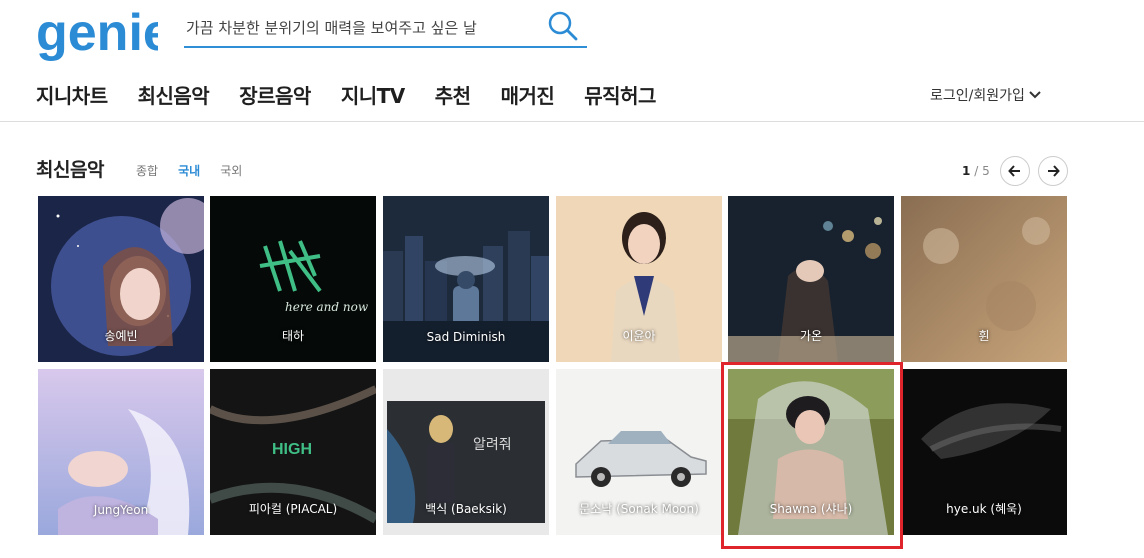  Describe the element at coordinates (639, 279) in the screenshot. I see `album-tile-leeyuna: 이윤아` at that location.